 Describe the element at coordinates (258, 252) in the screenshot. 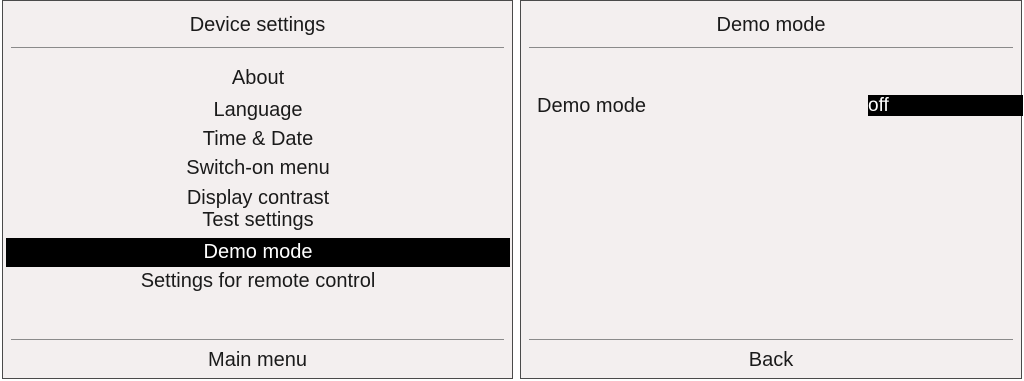

I see `menu-item-demo-mode: Demo mode` at that location.